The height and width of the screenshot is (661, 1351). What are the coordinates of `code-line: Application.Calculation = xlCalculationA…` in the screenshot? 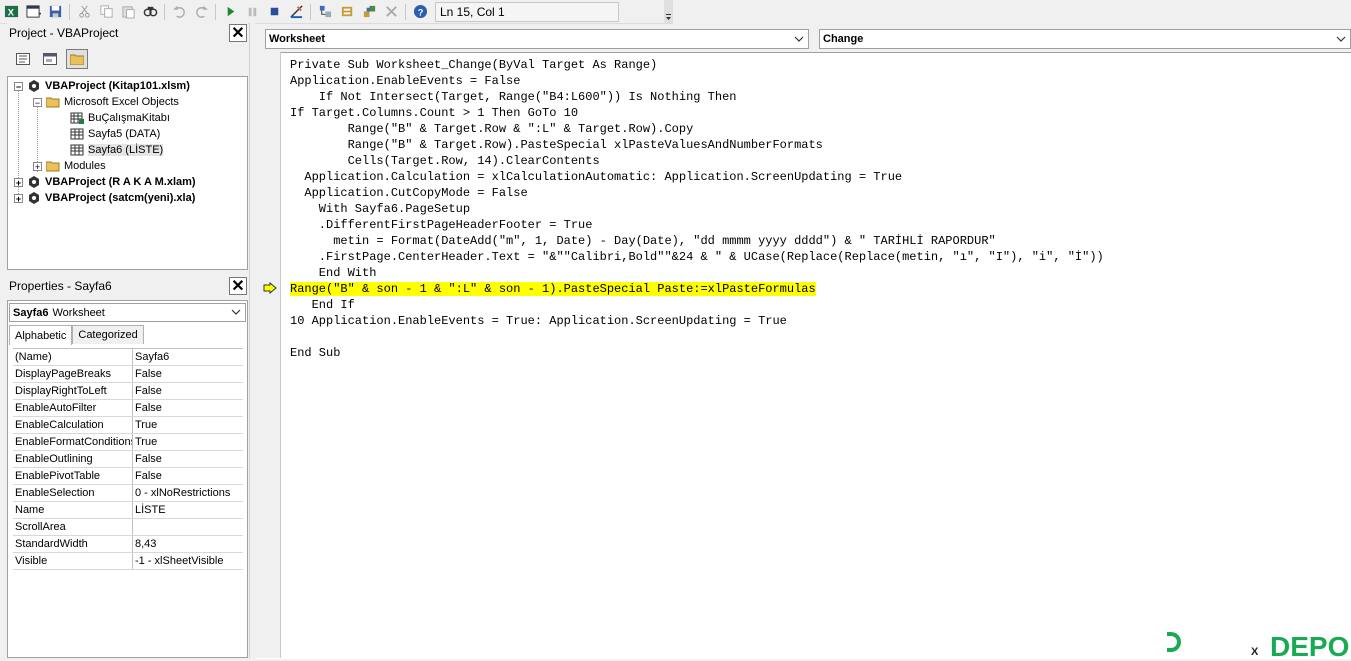 It's located at (697, 177).